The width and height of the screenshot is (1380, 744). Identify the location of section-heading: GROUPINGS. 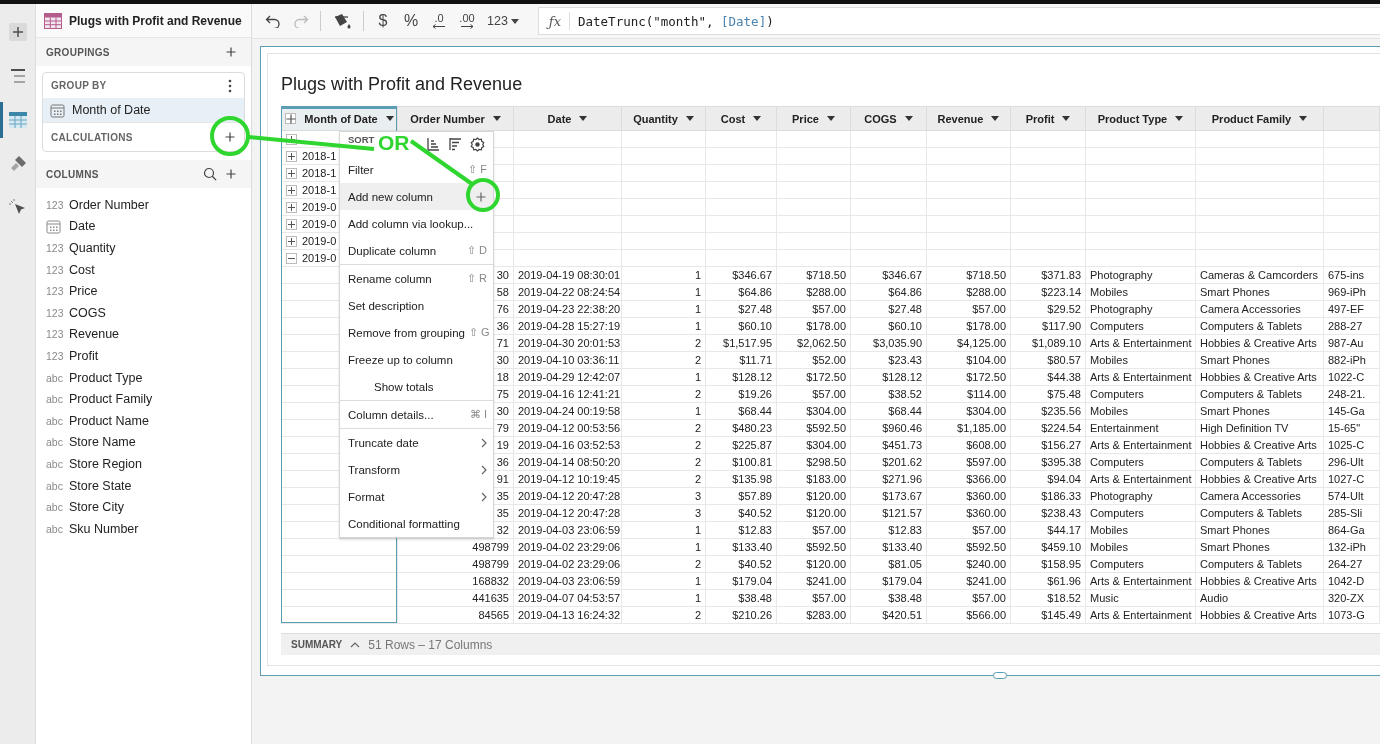
(78, 52).